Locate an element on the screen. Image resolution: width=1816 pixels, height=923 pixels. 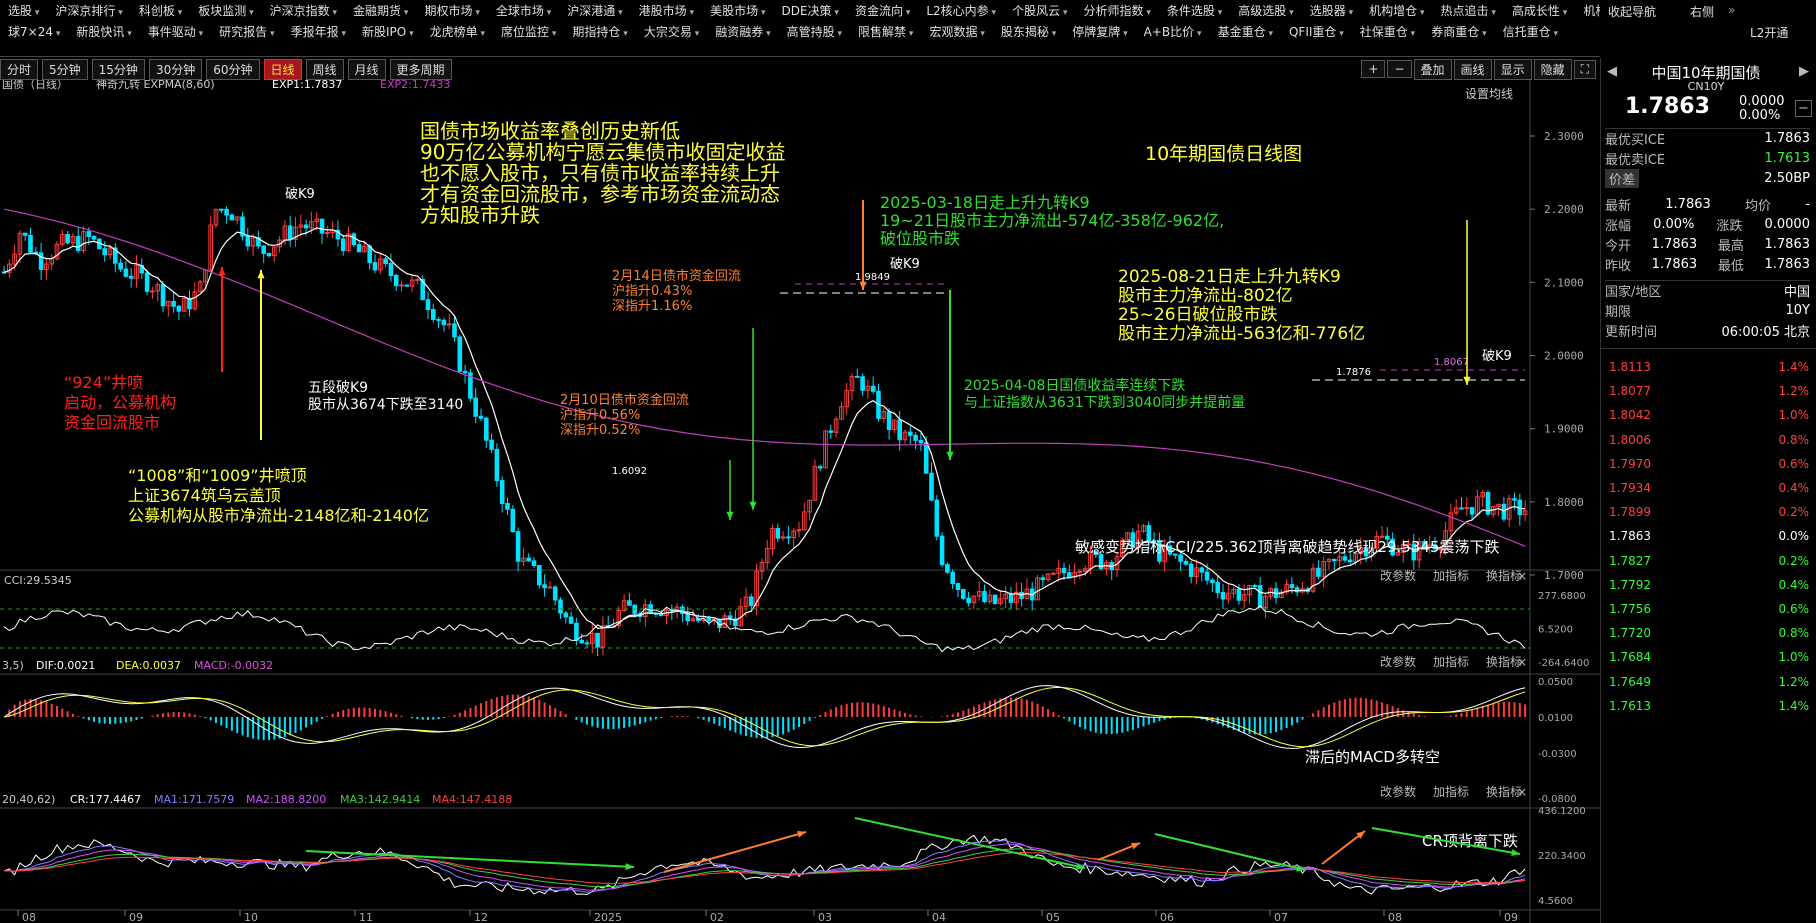
nav-item: 分析师指数 is located at coordinates (1116, 10).